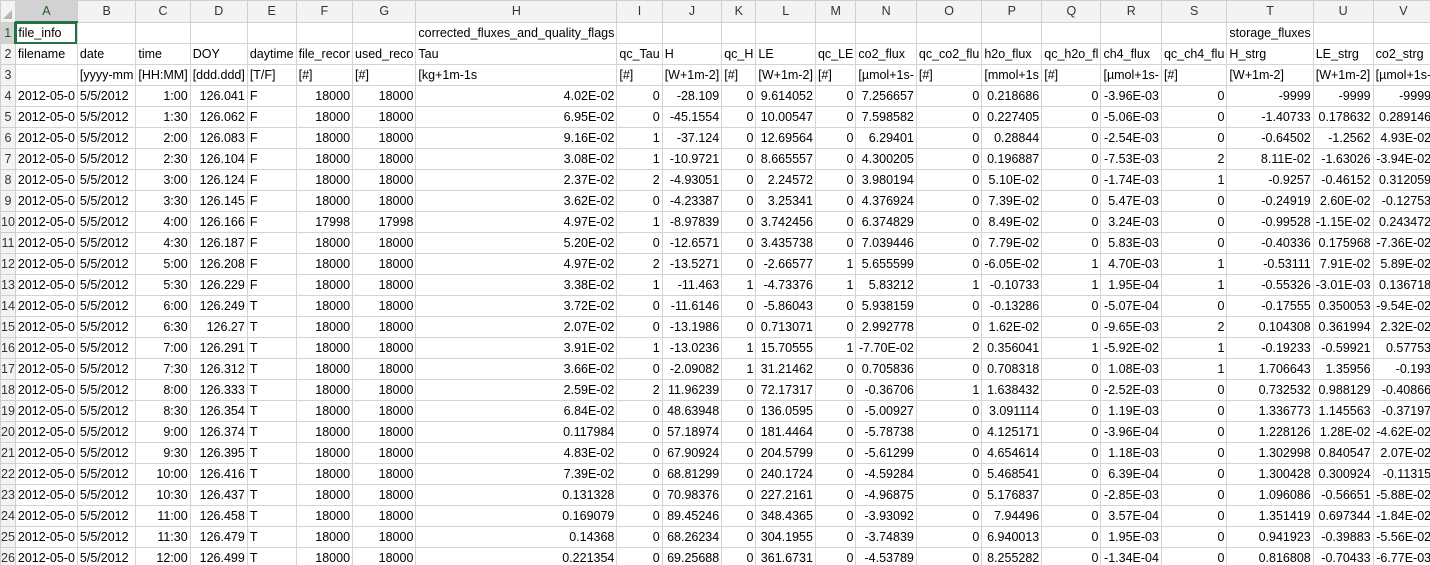 The width and height of the screenshot is (1430, 565). What do you see at coordinates (692, 54) in the screenshot?
I see `header-cell-j: H` at bounding box center [692, 54].